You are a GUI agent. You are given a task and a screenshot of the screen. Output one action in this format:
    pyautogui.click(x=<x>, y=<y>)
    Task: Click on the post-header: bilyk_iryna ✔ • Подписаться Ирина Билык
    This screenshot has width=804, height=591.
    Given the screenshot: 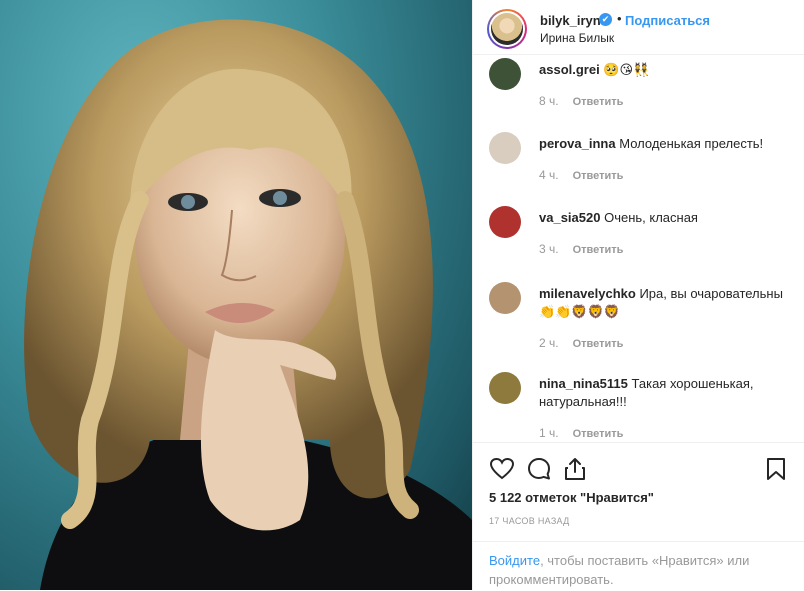 What is the action you would take?
    pyautogui.click(x=638, y=27)
    